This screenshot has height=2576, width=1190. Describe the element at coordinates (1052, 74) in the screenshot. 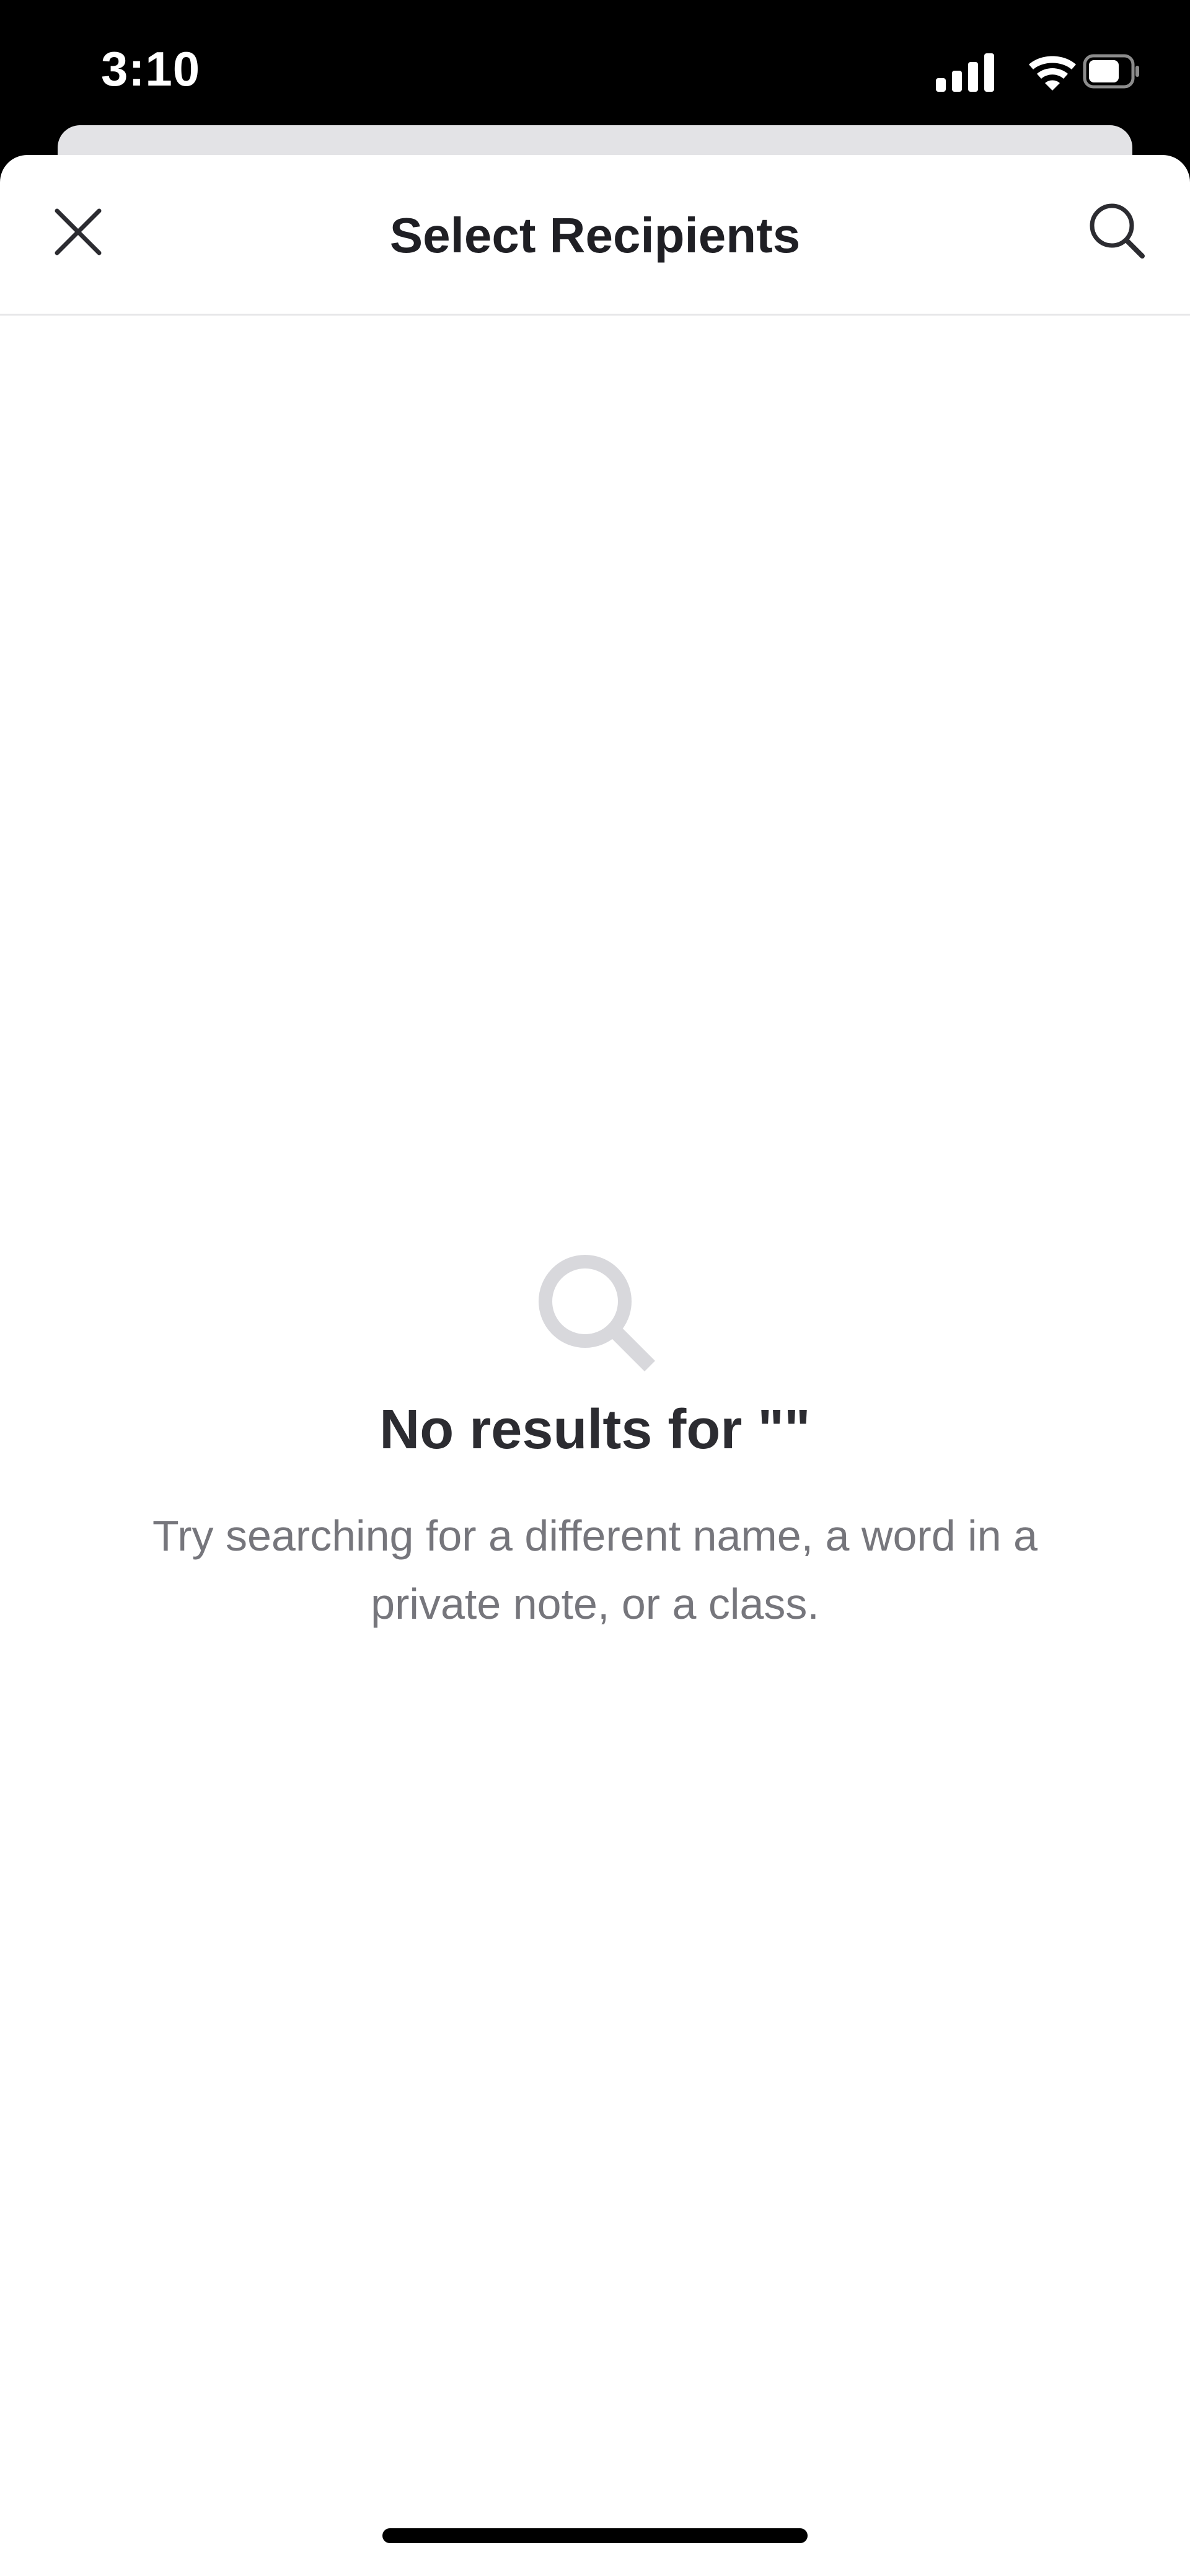

I see `wifi-icon` at that location.